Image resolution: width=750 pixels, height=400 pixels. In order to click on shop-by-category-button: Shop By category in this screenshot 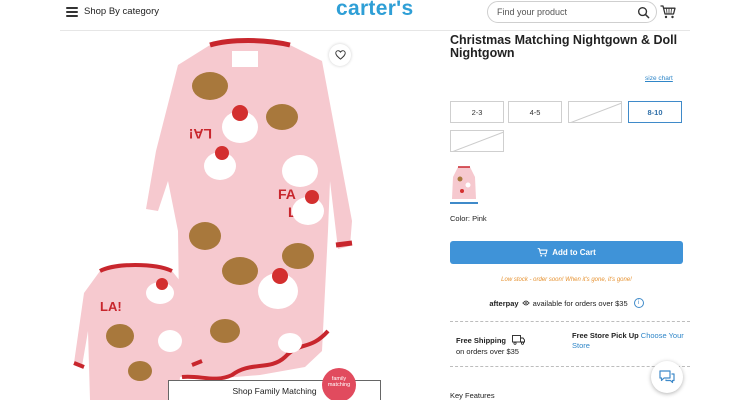, I will do `click(112, 11)`.